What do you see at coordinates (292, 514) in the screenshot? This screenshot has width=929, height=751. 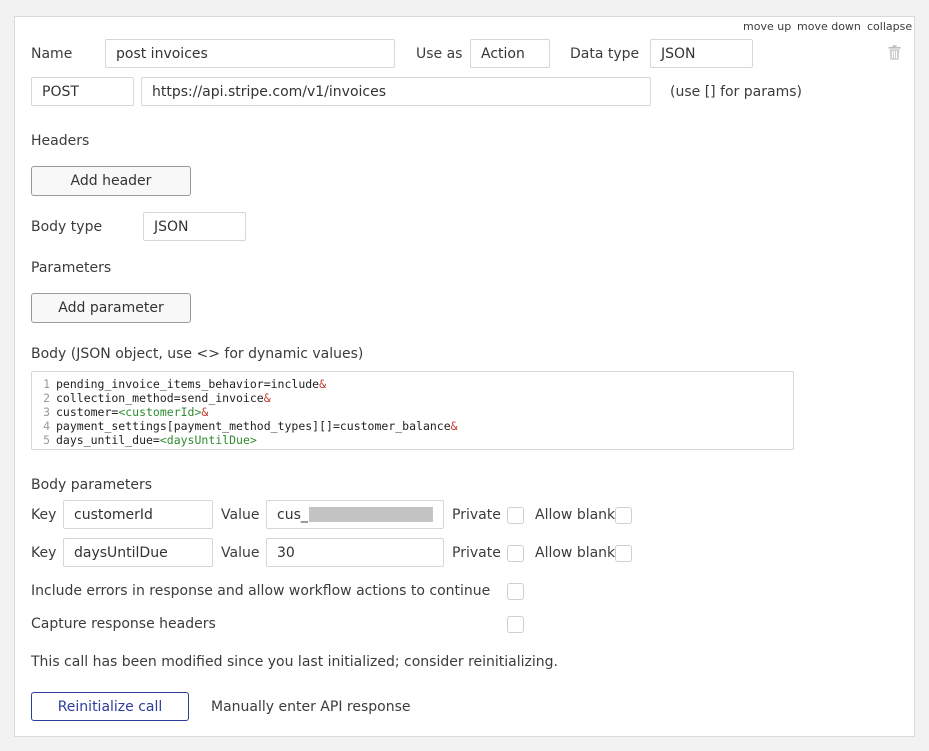 I see `value-text: cus_` at bounding box center [292, 514].